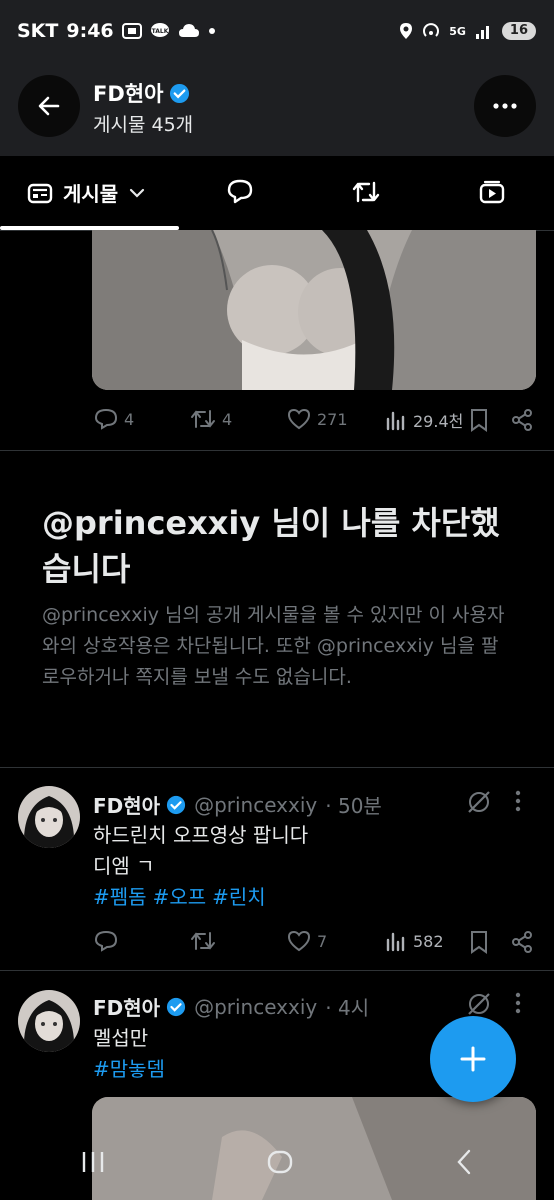  What do you see at coordinates (428, 941) in the screenshot?
I see `view-count: 582` at bounding box center [428, 941].